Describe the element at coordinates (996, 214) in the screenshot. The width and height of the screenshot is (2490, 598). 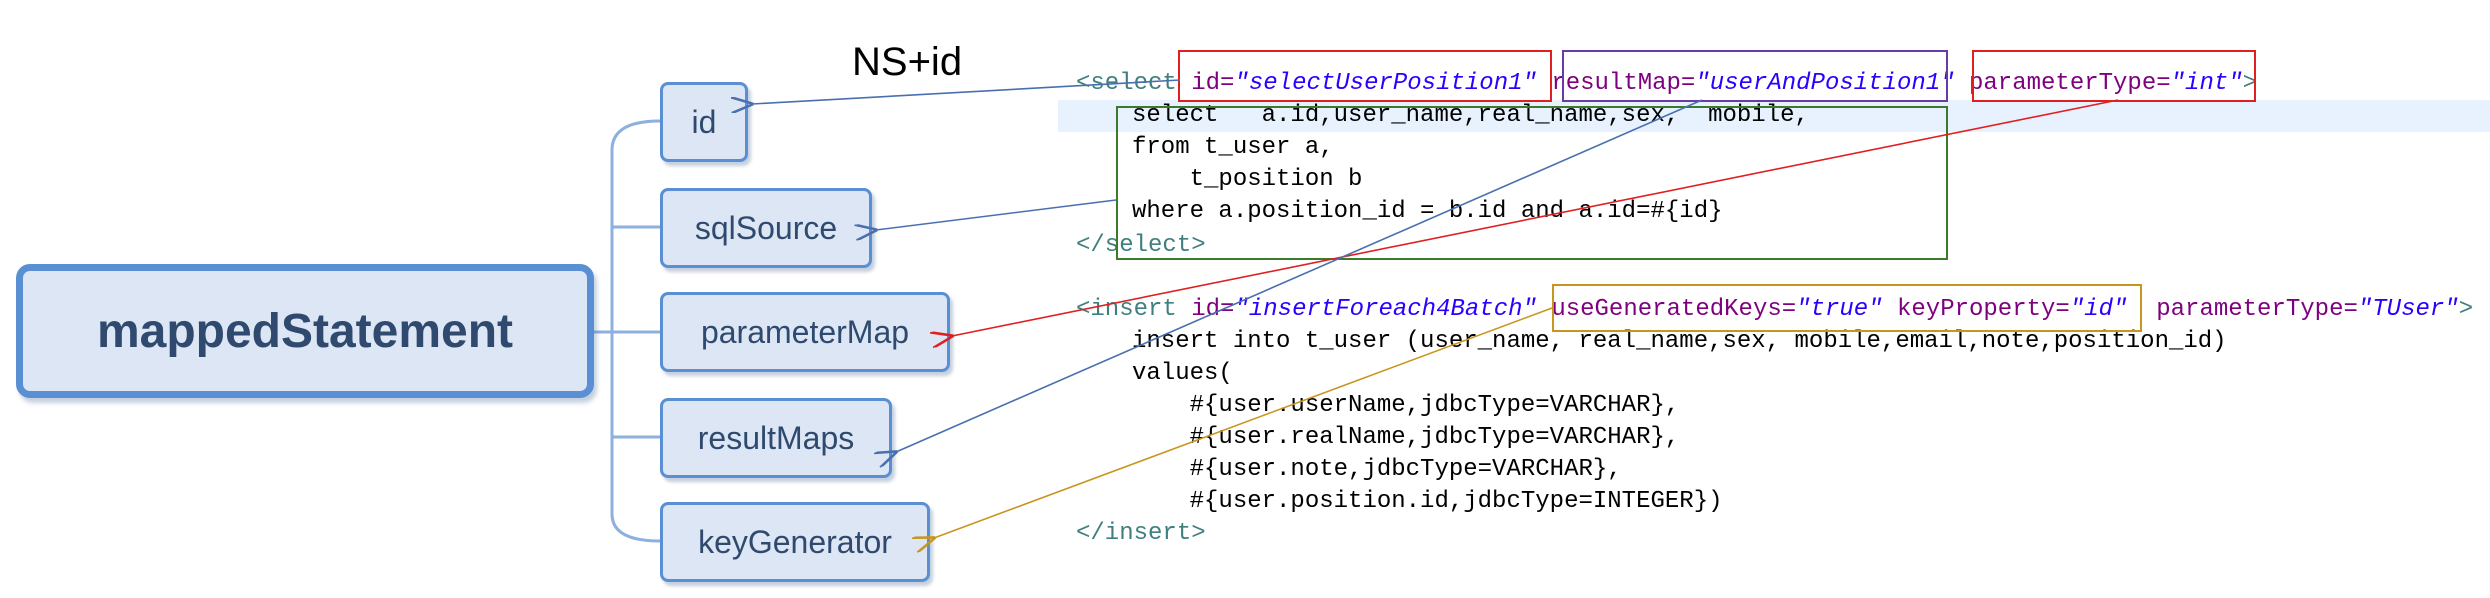
I see `arrow-sqlsource` at that location.